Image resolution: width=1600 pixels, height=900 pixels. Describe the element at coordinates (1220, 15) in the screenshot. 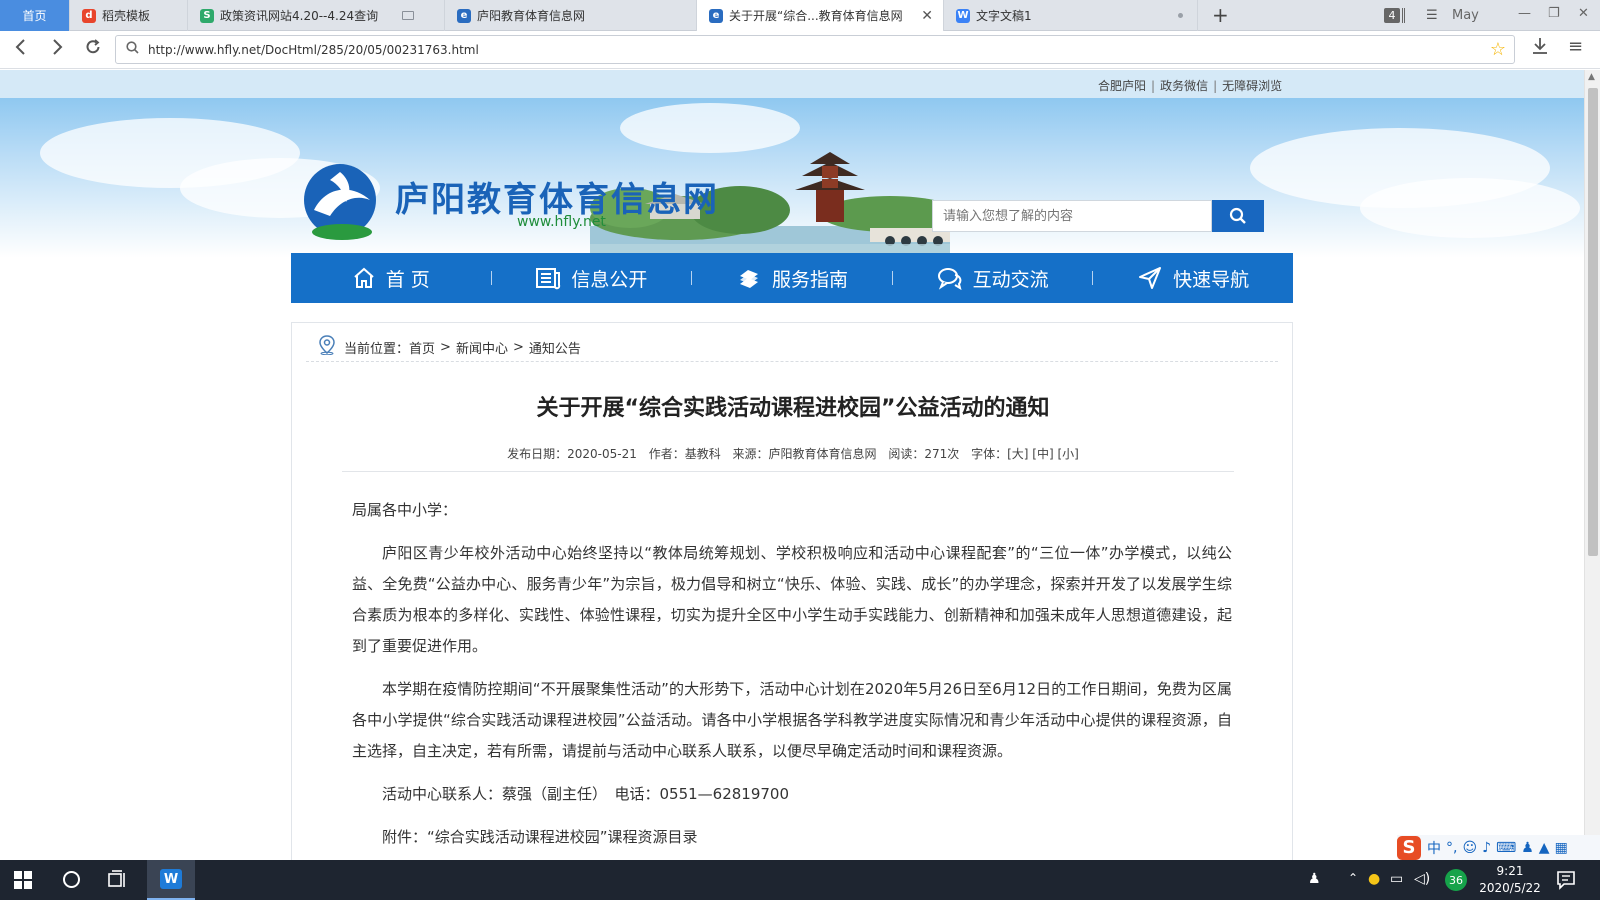

I see `new-tab-button: +` at that location.